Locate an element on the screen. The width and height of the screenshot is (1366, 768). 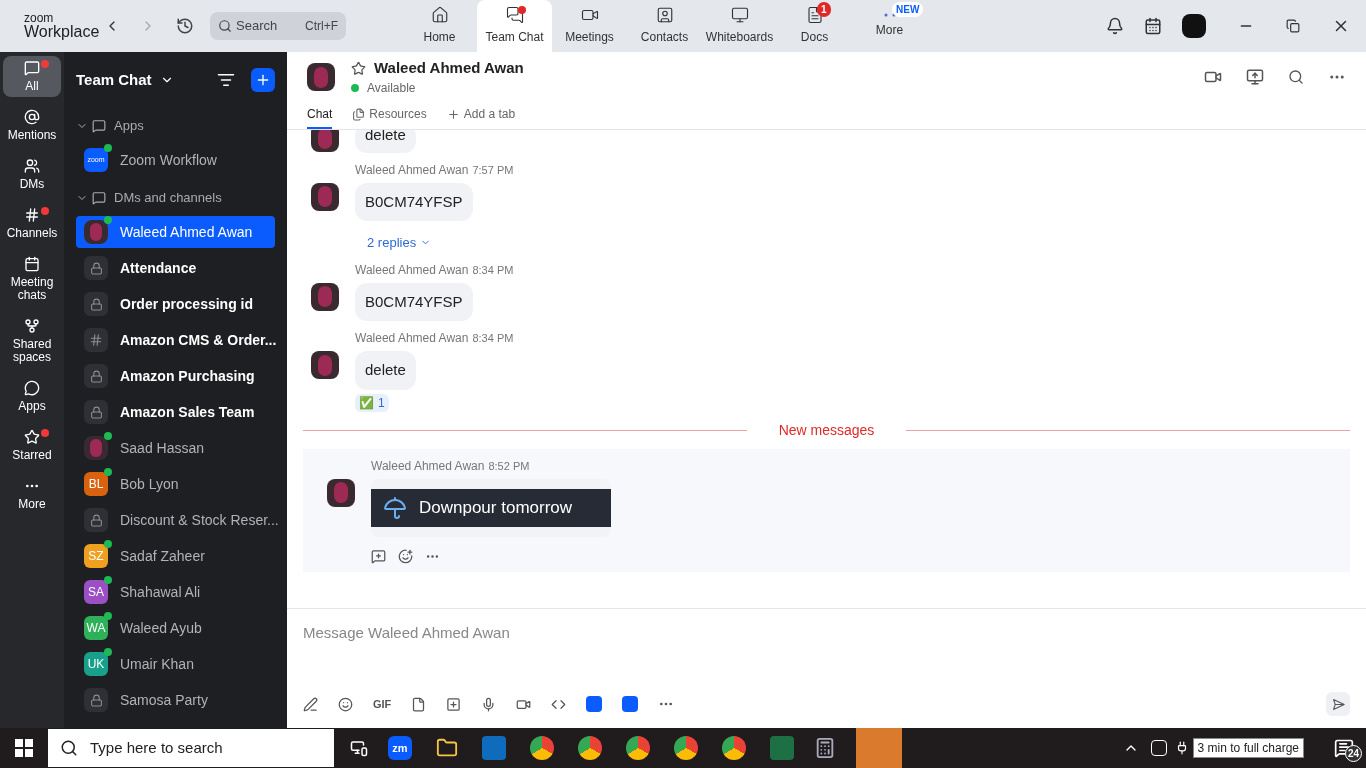
format-icon is located at coordinates (310, 704).